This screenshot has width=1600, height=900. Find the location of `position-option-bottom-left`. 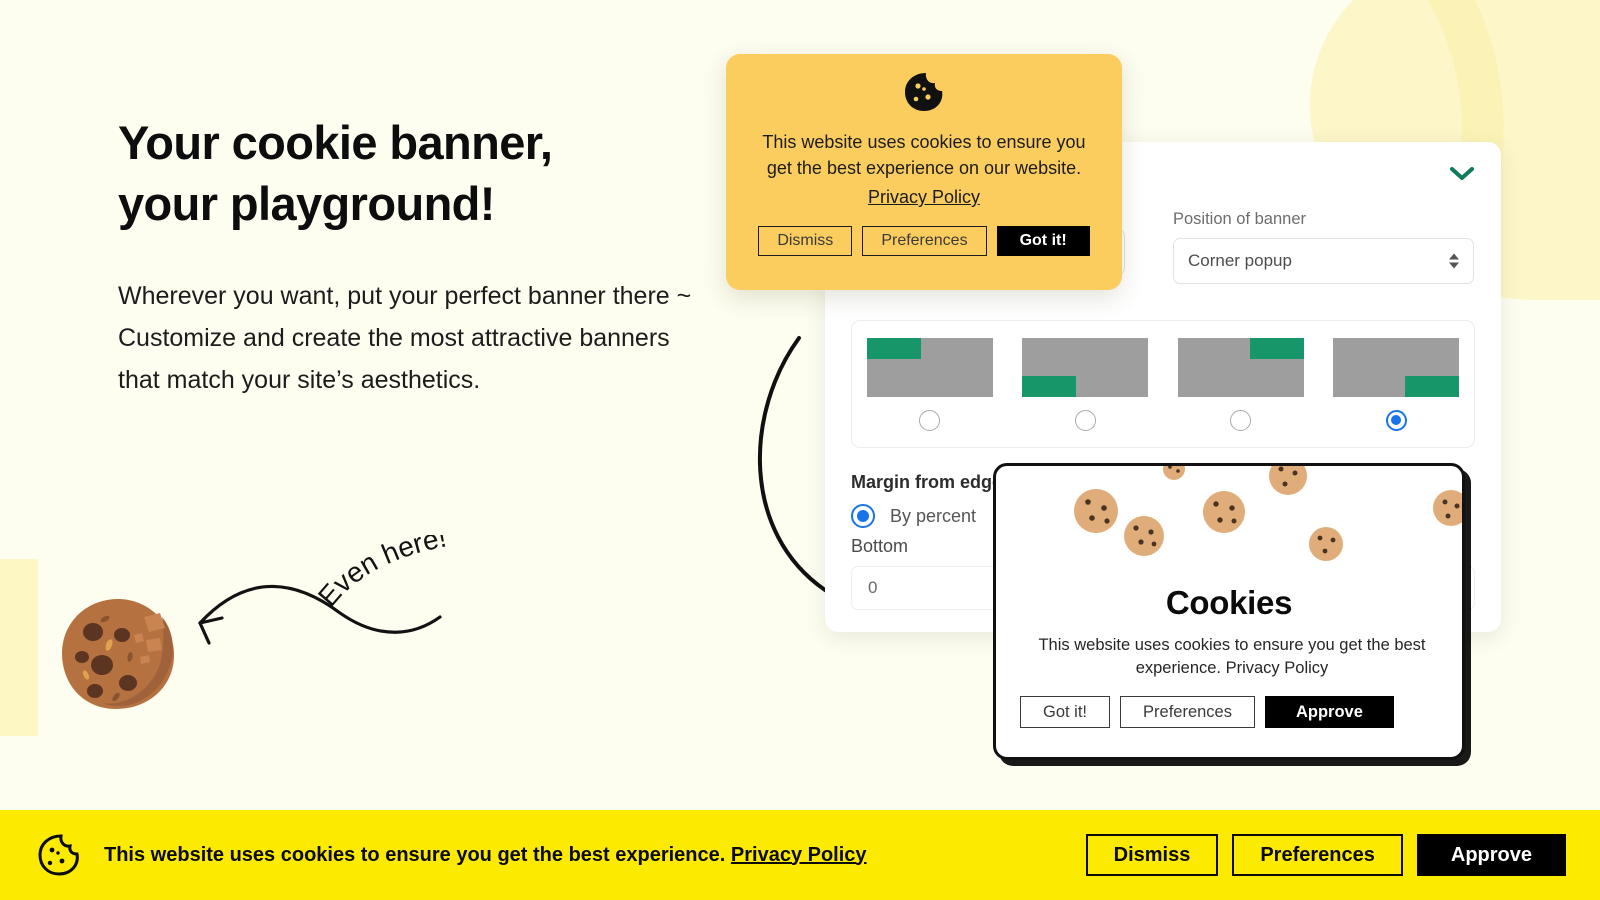

position-option-bottom-left is located at coordinates (1086, 384).